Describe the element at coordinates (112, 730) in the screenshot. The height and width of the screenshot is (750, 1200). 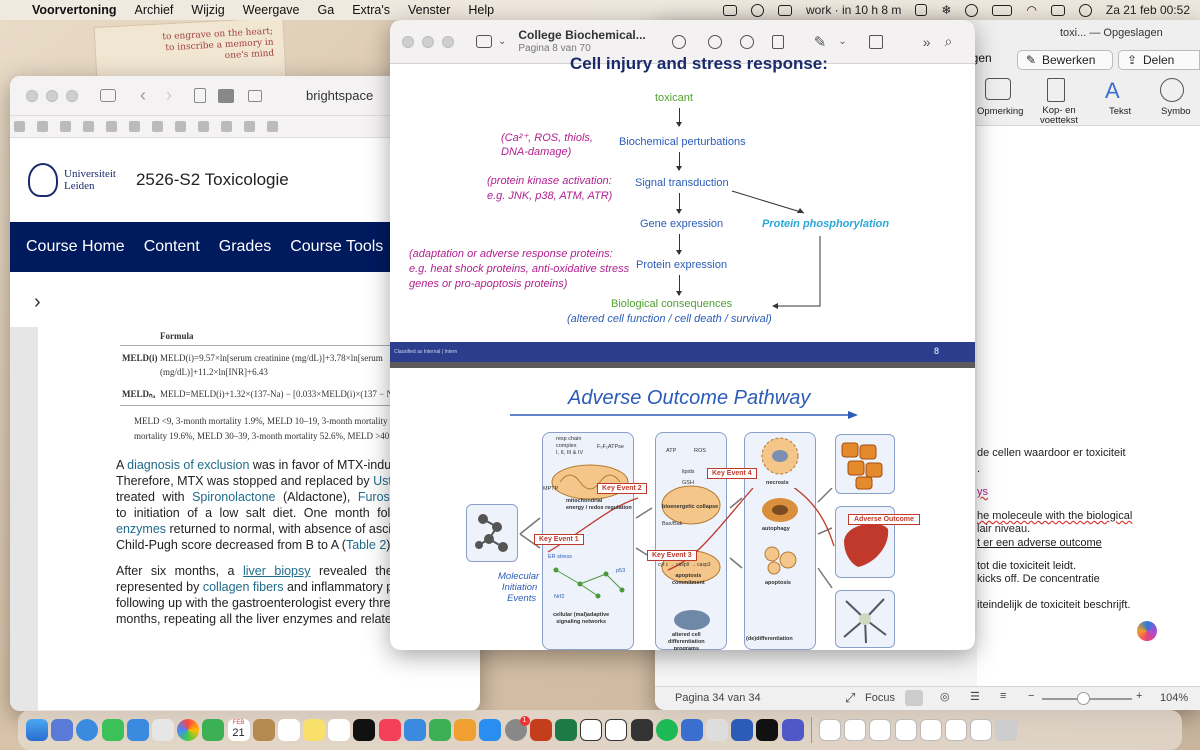
I see `messages-icon` at that location.